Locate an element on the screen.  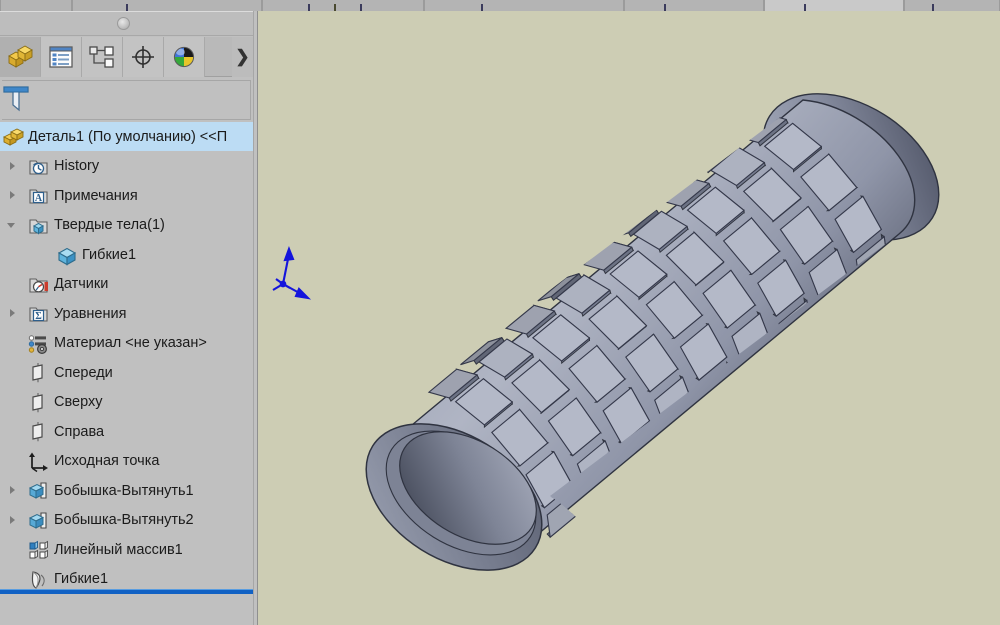
solid-bodies-icon is located at coordinates (38, 226).